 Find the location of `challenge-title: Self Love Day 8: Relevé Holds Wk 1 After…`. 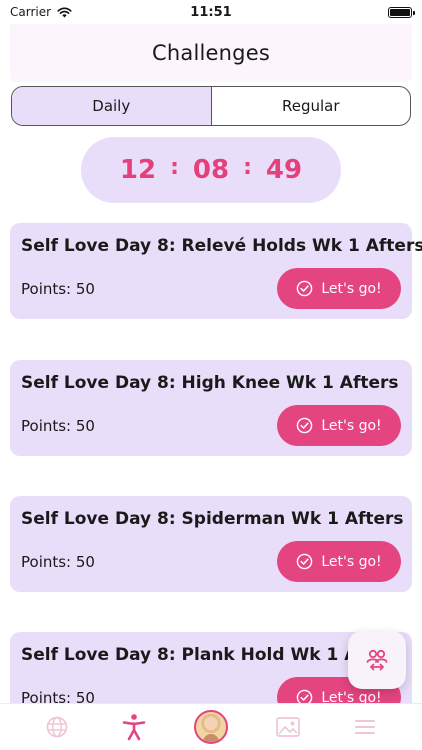

challenge-title: Self Love Day 8: Relevé Holds Wk 1 After… is located at coordinates (221, 246).